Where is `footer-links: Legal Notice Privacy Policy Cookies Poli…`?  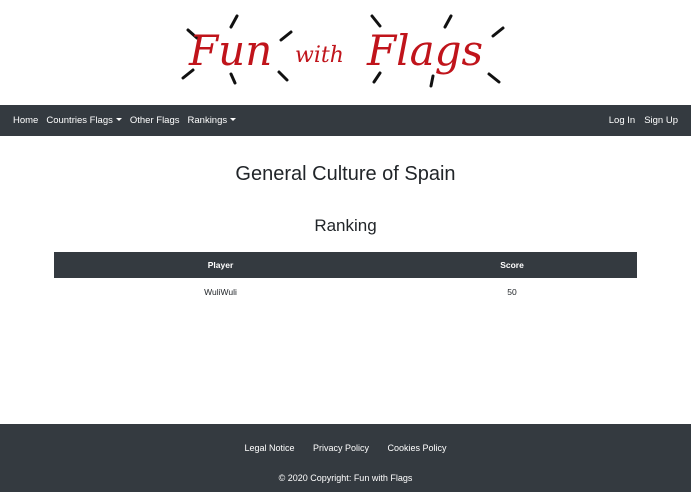
footer-links: Legal Notice Privacy Policy Cookies Poli… is located at coordinates (345, 447).